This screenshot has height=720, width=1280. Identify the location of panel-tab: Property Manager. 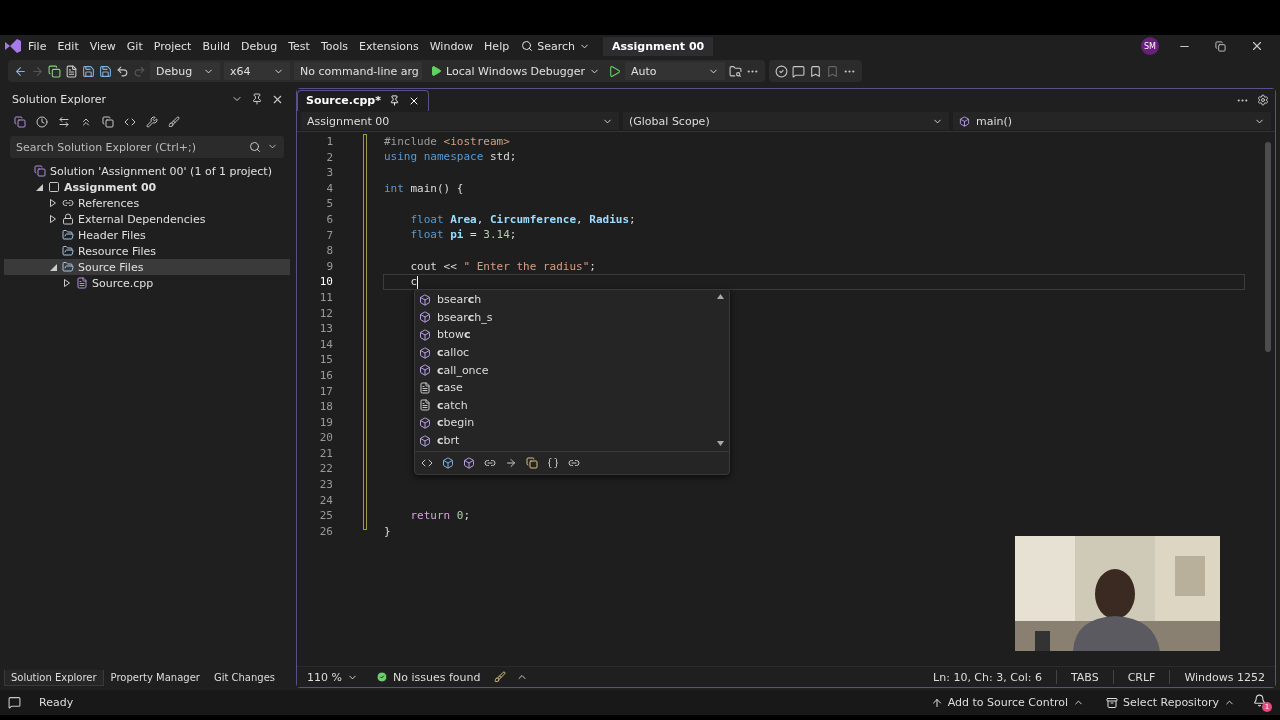
(155, 678).